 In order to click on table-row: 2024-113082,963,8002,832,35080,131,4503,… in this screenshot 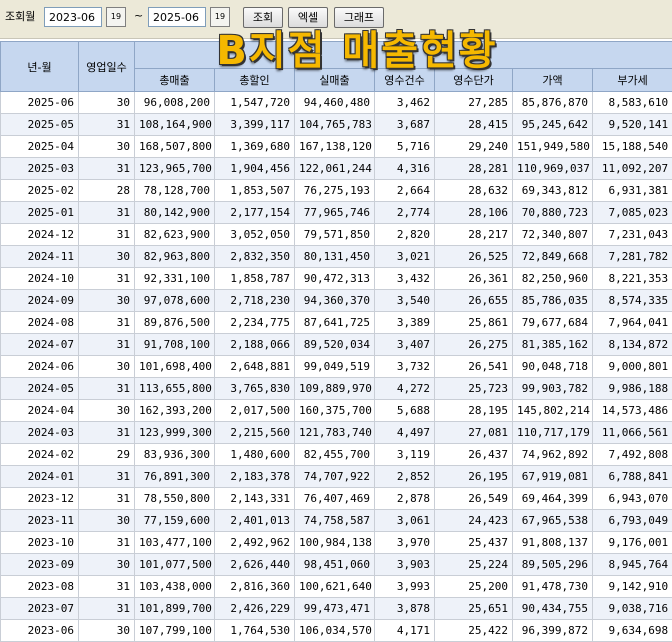, I will do `click(336, 257)`.